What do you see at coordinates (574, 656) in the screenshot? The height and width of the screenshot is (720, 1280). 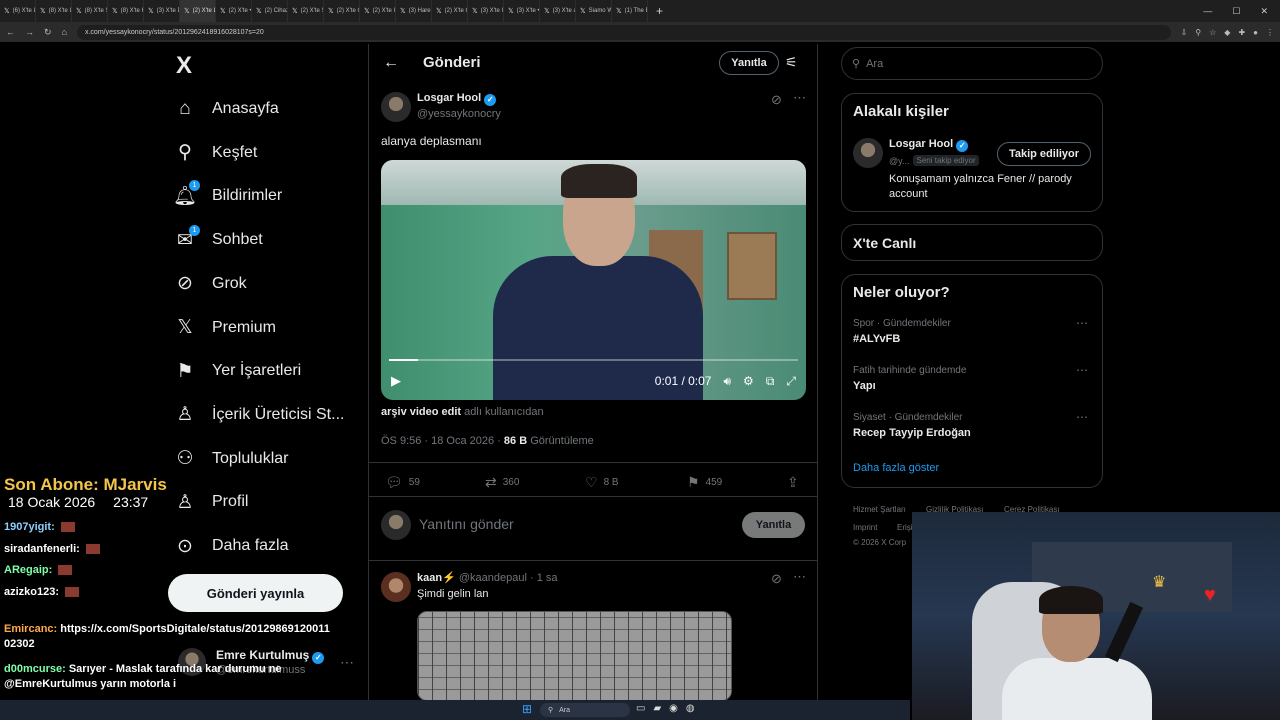 I see `reply-media` at bounding box center [574, 656].